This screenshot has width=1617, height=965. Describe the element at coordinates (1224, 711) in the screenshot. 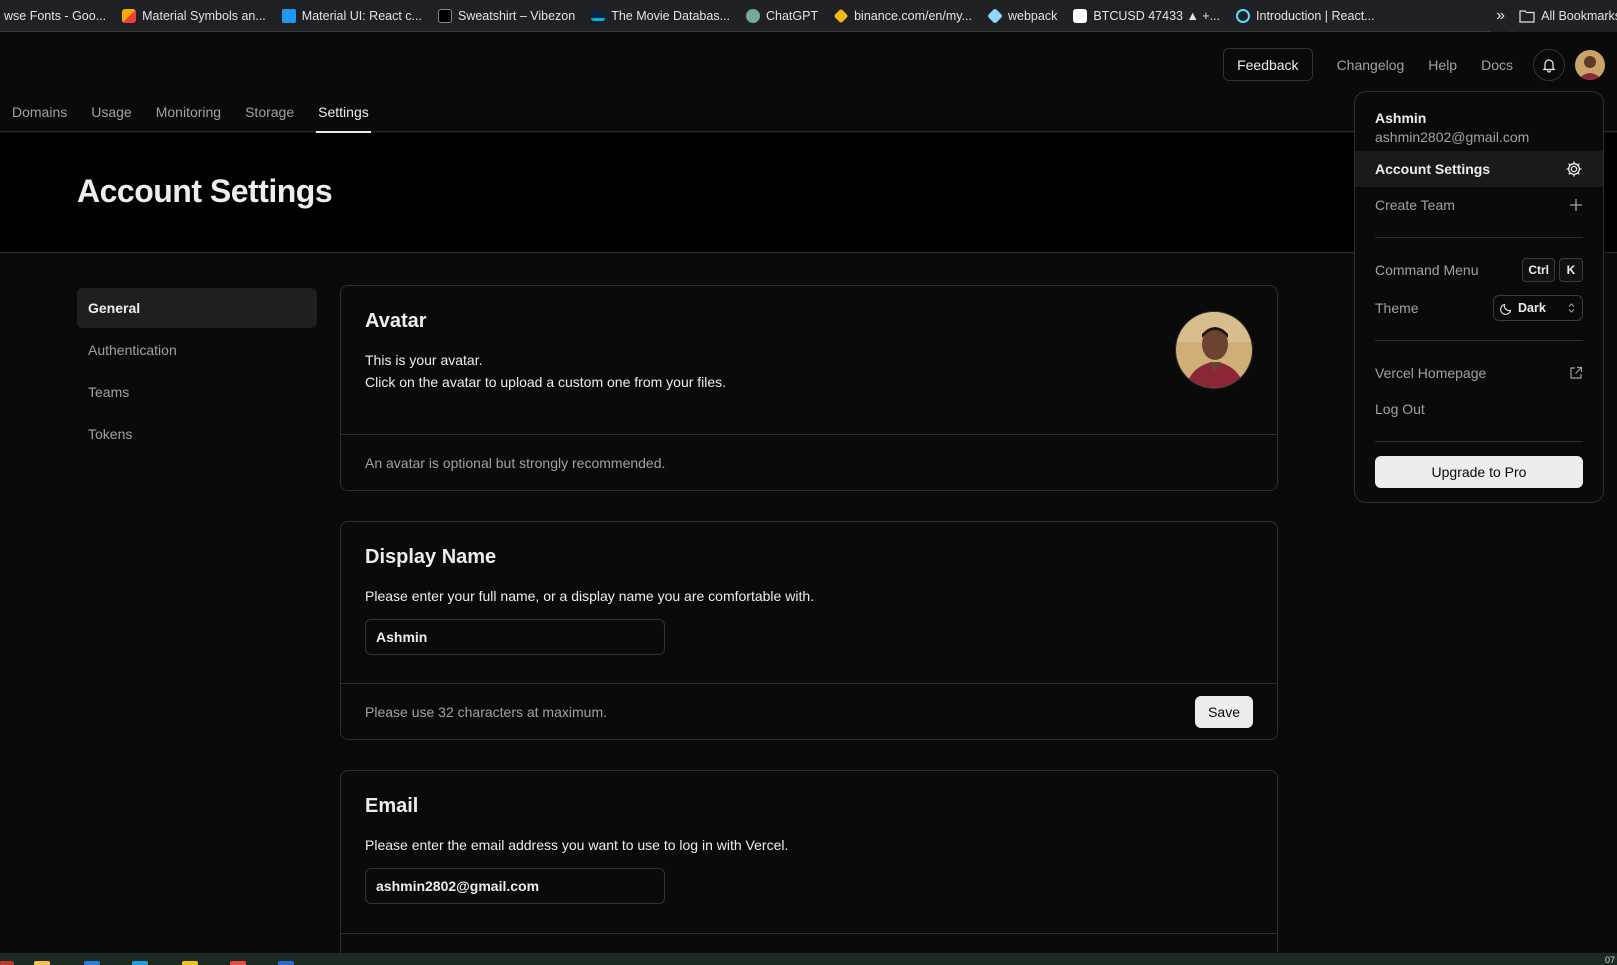

I see `save-button: Save` at that location.